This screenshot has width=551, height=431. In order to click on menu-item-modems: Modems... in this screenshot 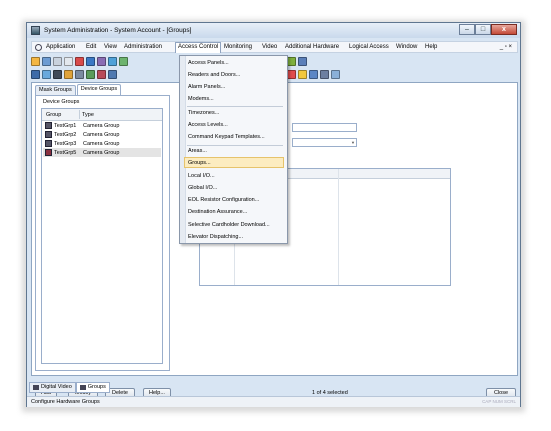, I will do `click(201, 99)`.